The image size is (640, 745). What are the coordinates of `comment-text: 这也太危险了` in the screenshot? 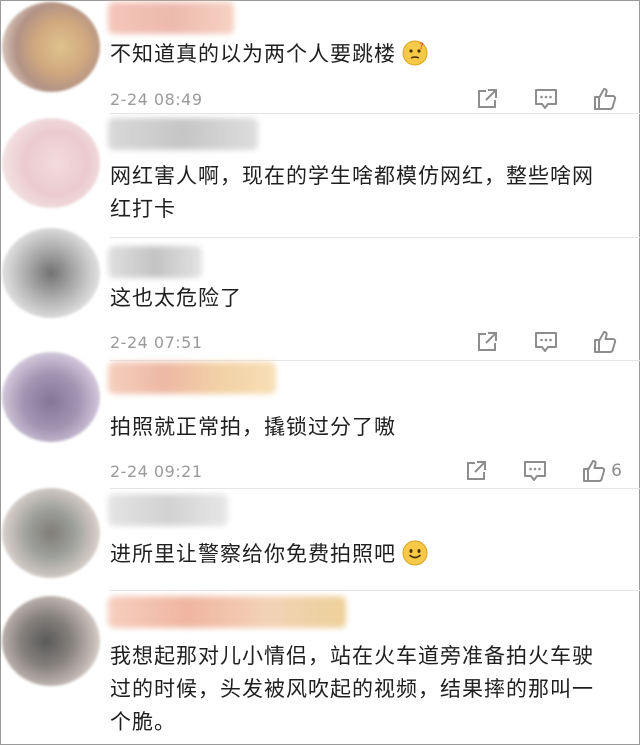 It's located at (176, 298).